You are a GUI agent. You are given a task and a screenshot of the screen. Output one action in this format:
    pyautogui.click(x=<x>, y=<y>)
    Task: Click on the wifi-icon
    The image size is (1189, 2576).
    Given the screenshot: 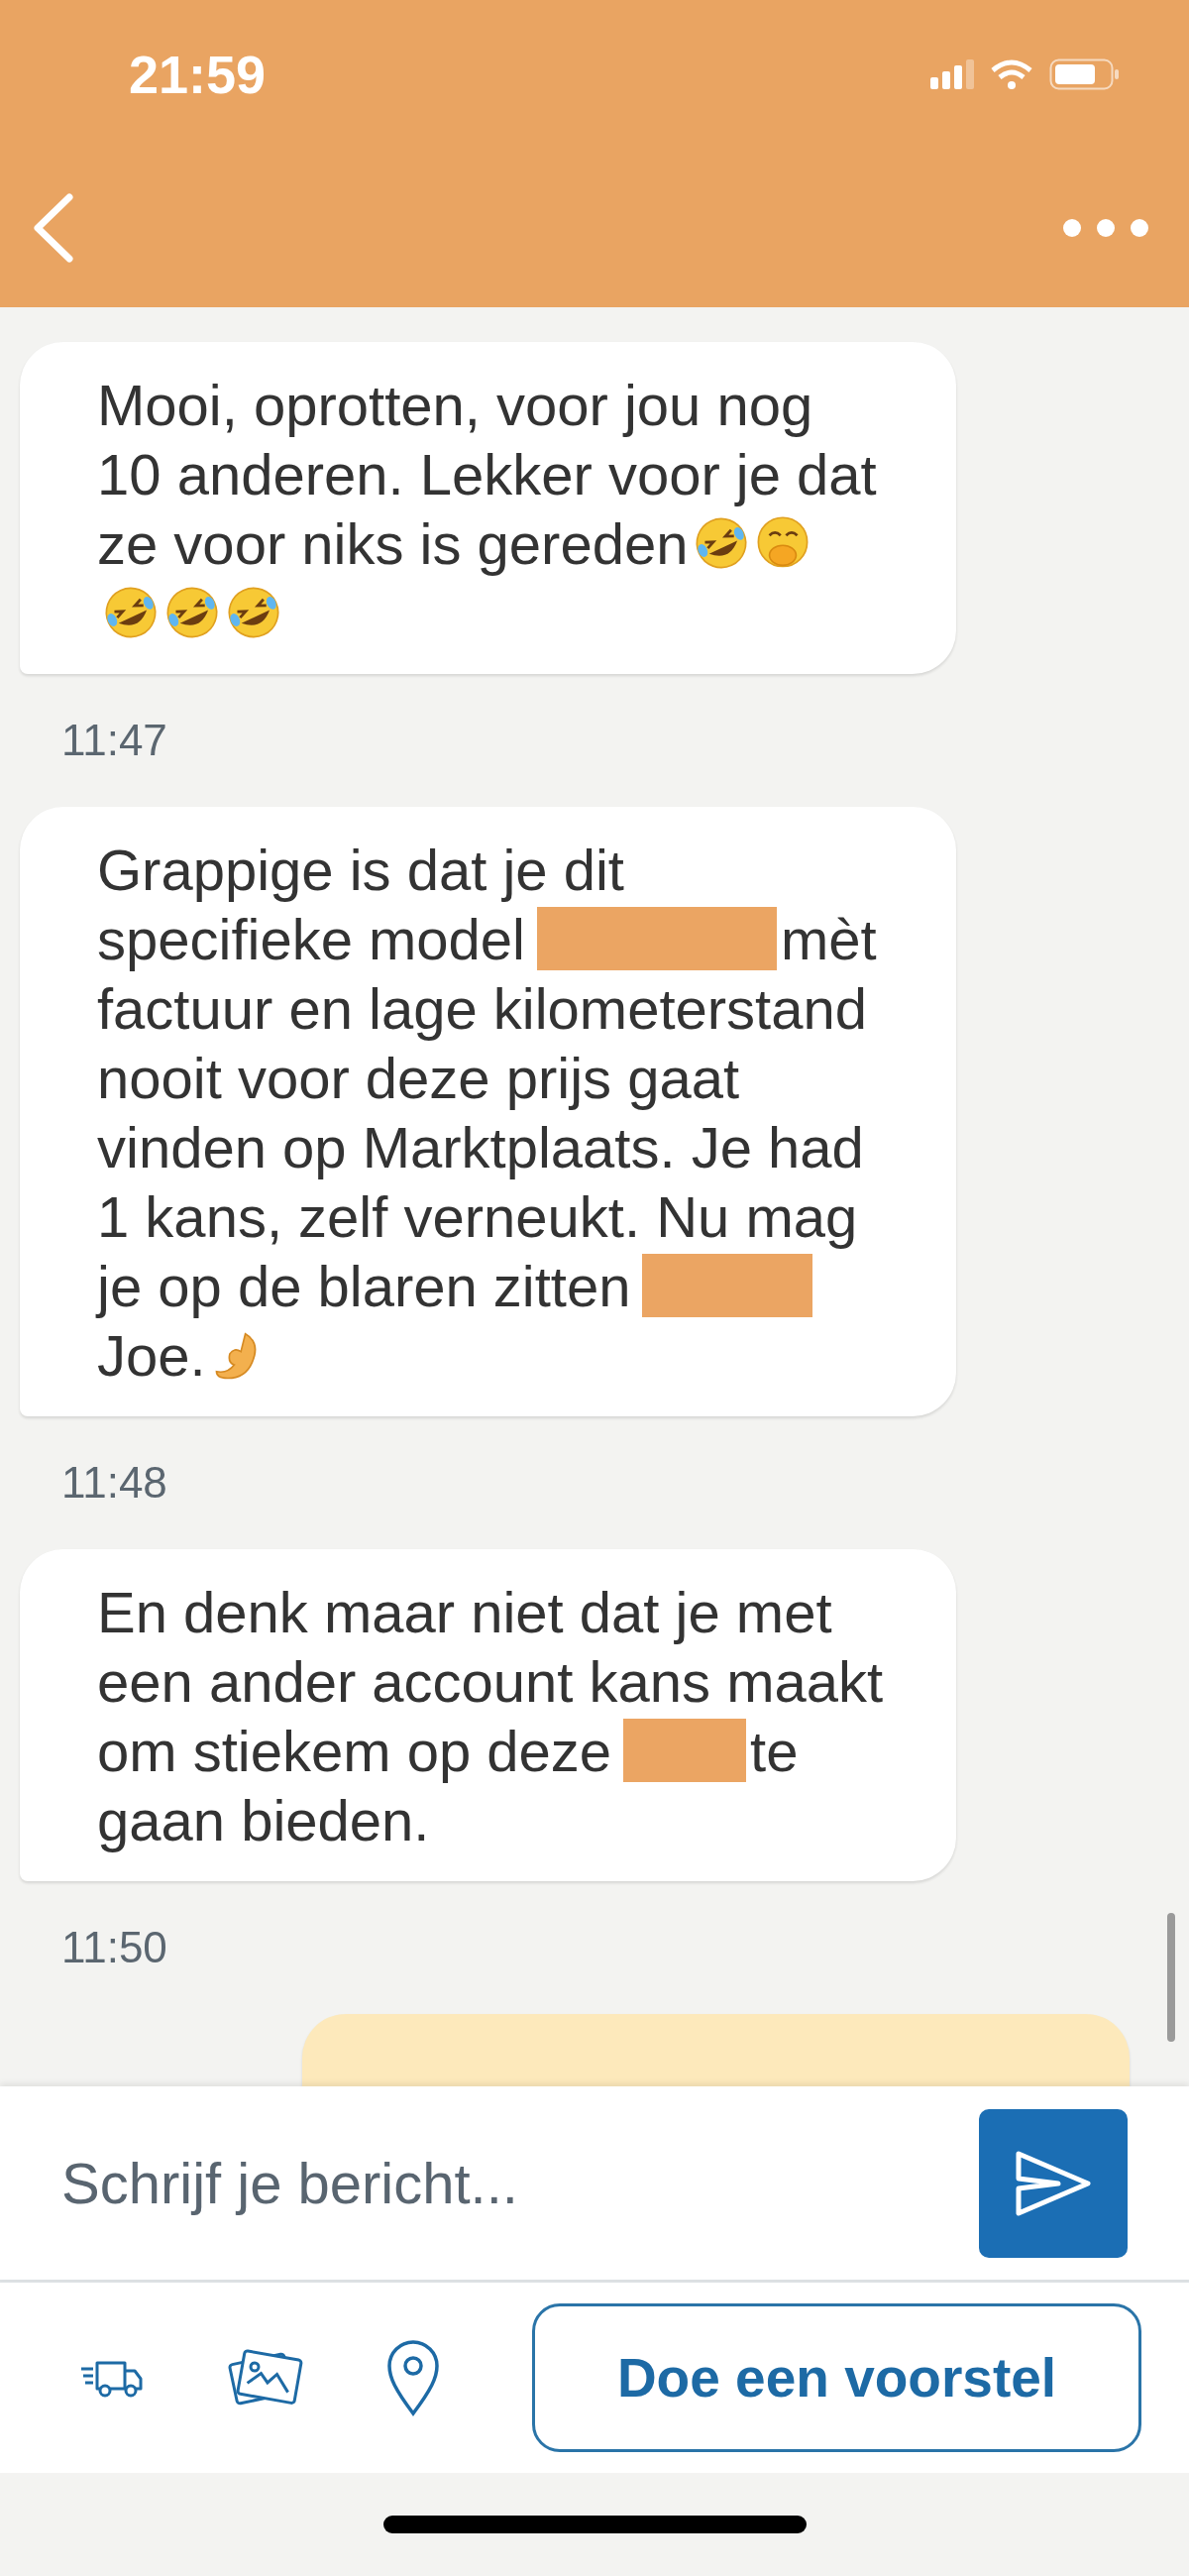 What is the action you would take?
    pyautogui.click(x=1012, y=74)
    